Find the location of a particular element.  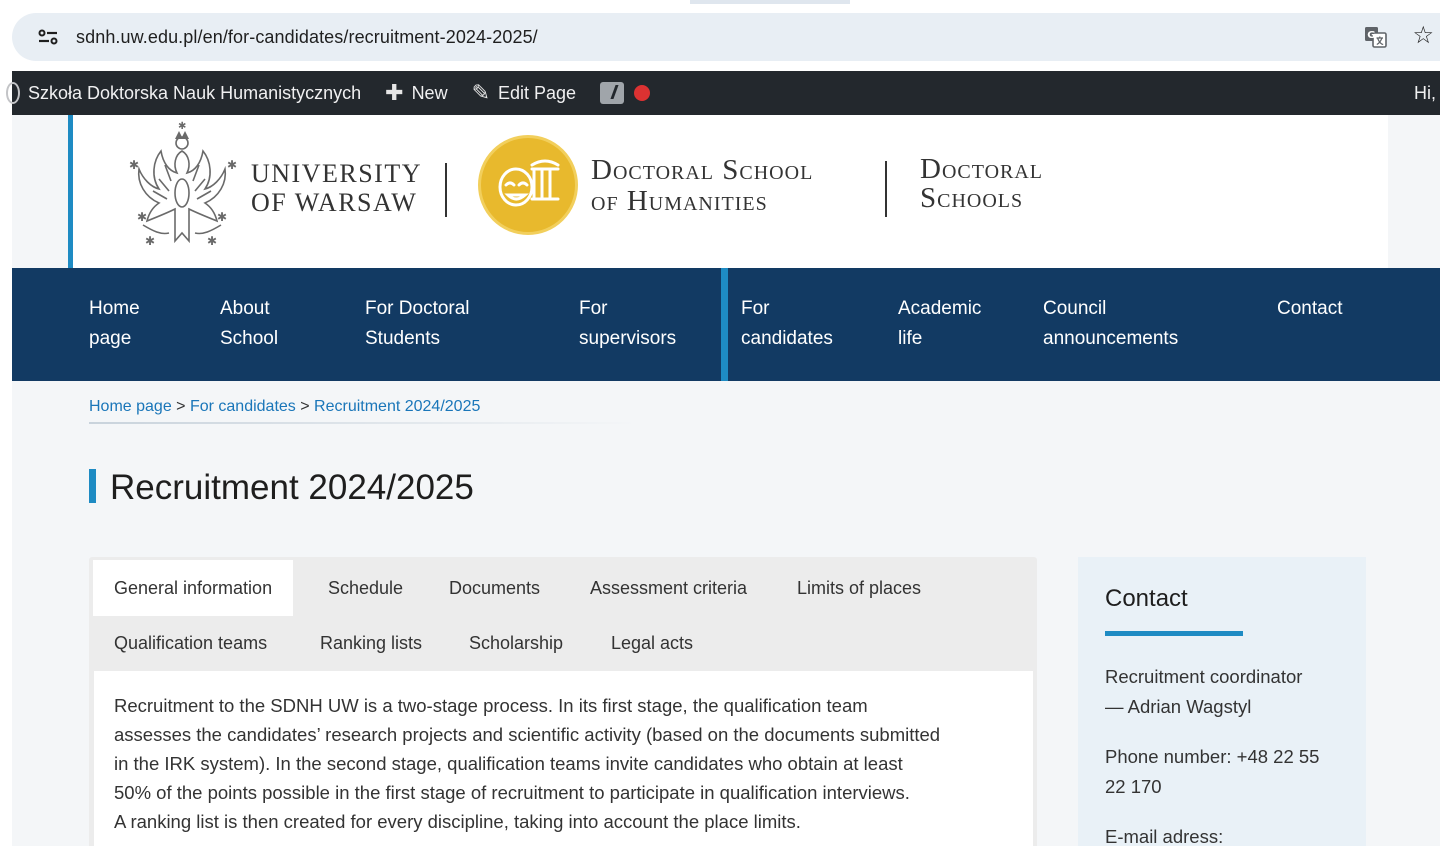

nav-item-for-candidates: For candidates is located at coordinates (787, 324).